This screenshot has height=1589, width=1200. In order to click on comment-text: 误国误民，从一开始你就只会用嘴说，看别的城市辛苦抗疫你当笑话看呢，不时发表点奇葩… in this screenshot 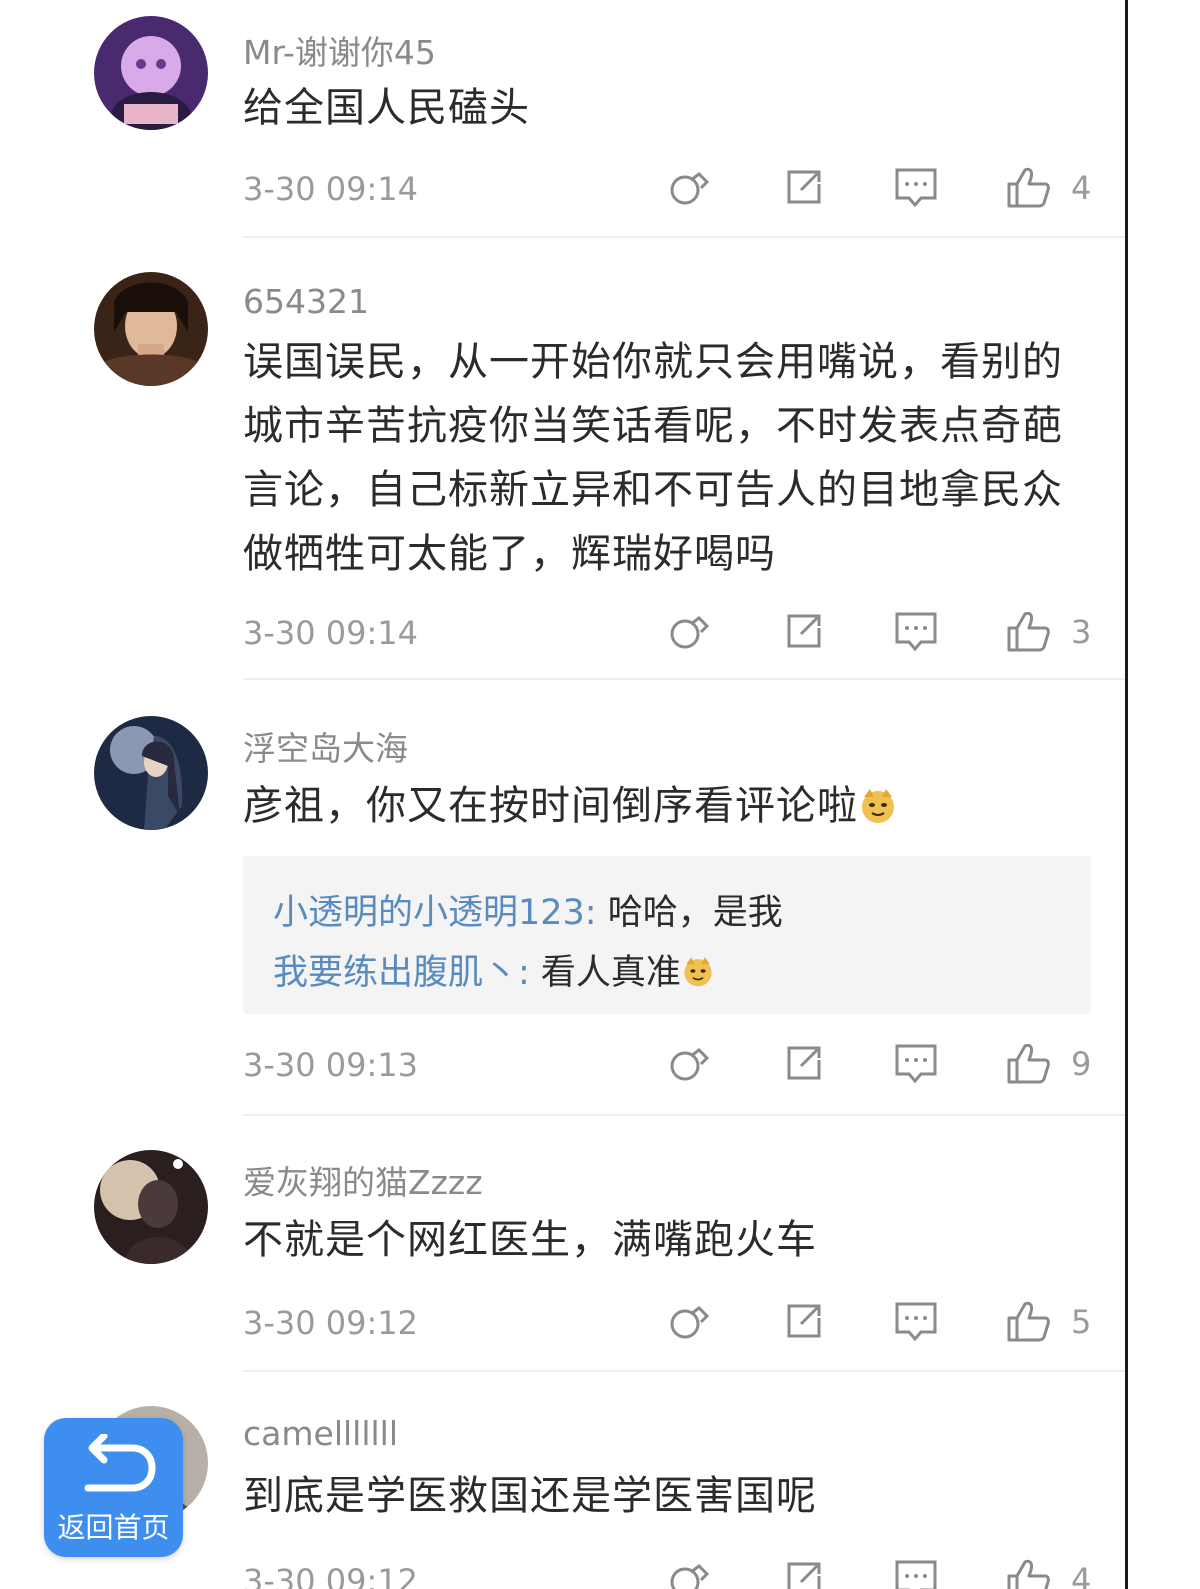, I will do `click(653, 458)`.